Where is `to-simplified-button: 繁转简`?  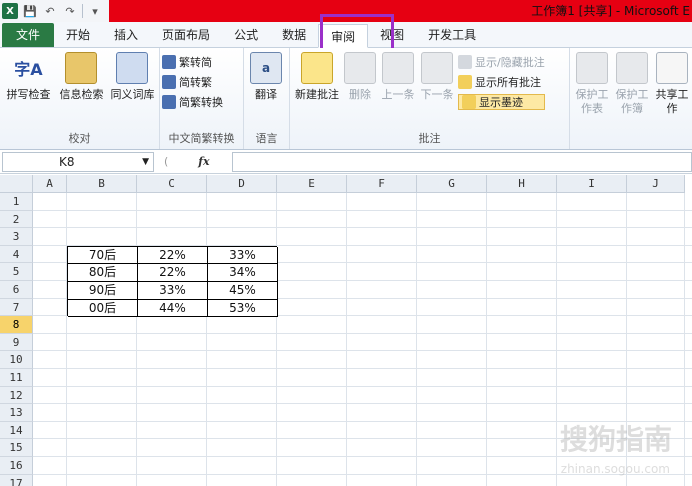 to-simplified-button: 繁转简 is located at coordinates (201, 62).